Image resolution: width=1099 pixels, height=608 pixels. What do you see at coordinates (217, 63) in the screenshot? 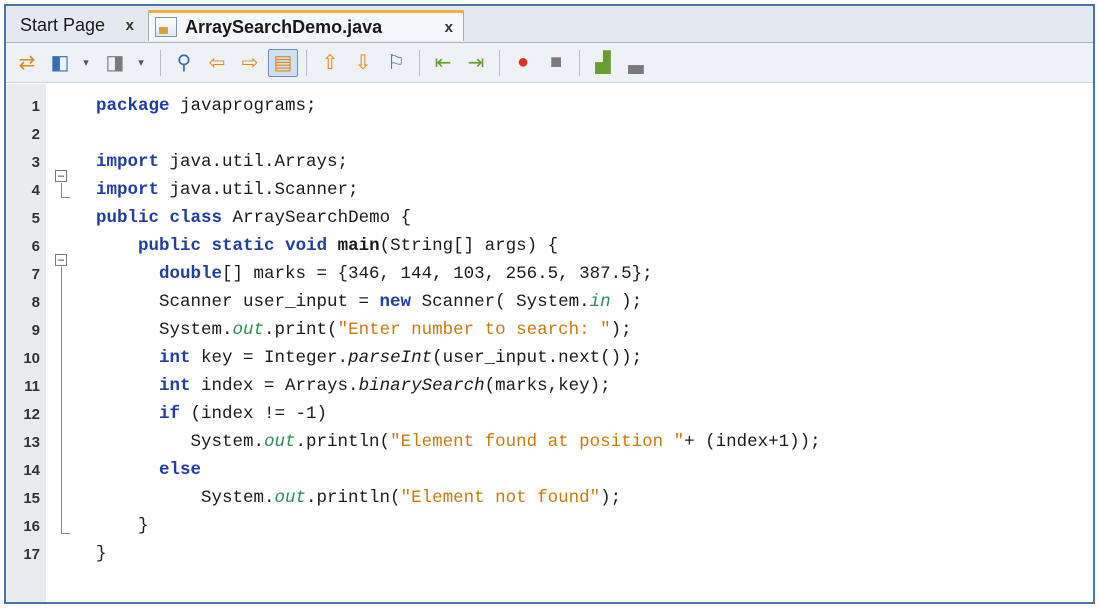
I see `find-previous-icon: ⇦` at bounding box center [217, 63].